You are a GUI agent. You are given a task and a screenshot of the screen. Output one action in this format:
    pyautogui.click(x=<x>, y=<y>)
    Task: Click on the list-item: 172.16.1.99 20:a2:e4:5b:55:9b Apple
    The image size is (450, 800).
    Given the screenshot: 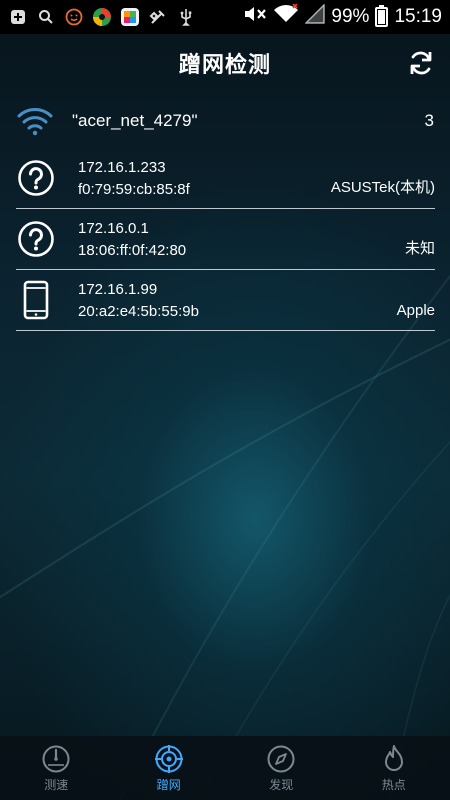 What is the action you would take?
    pyautogui.click(x=225, y=300)
    